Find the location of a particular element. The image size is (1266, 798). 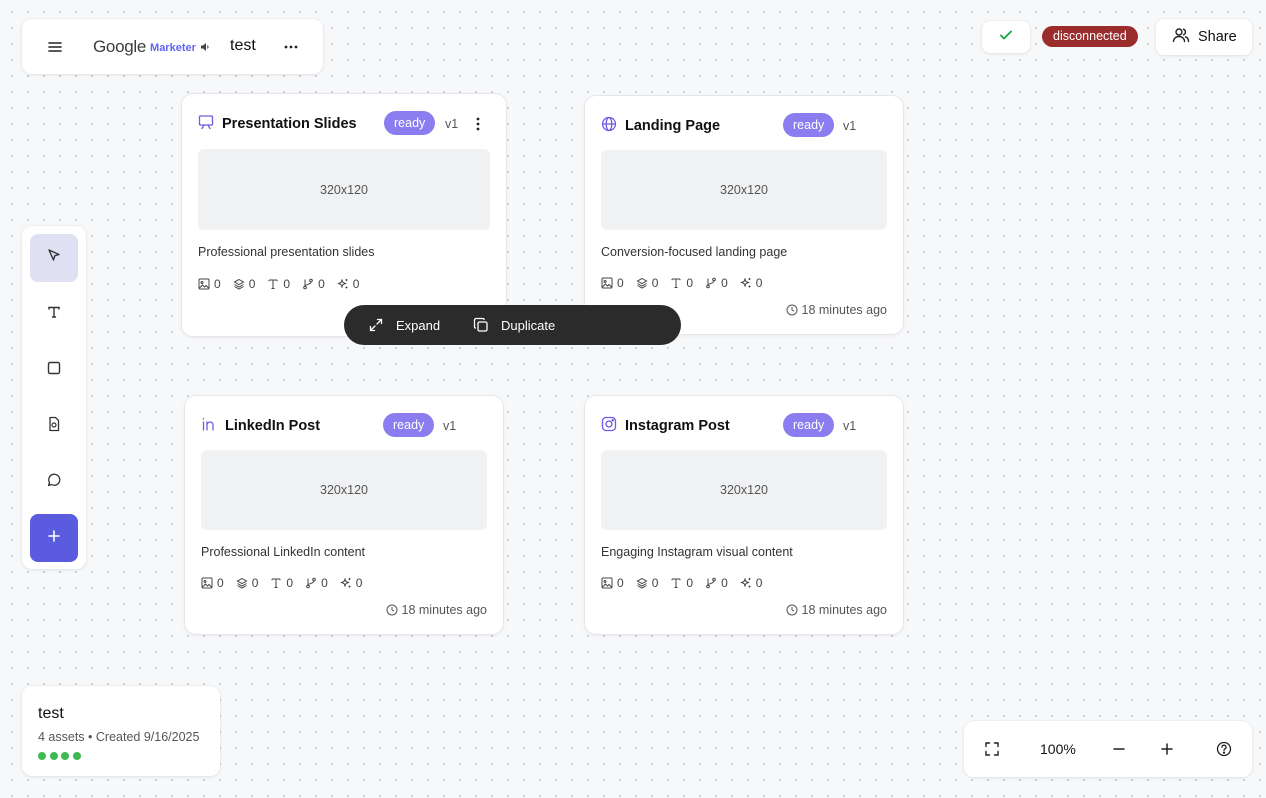

connection-status-badge: disconnected is located at coordinates (1090, 36).